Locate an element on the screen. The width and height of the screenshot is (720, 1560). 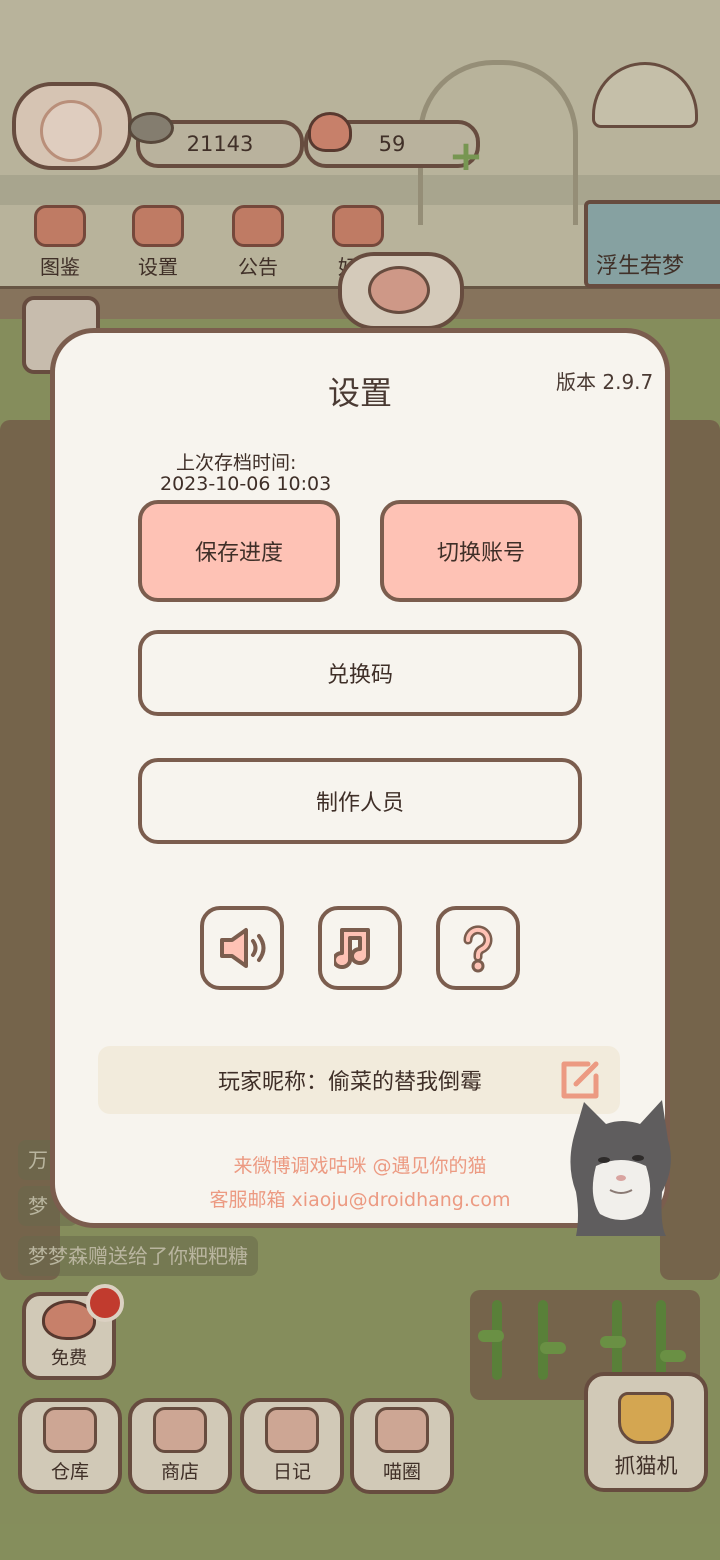
music-toggle-button is located at coordinates (360, 948).